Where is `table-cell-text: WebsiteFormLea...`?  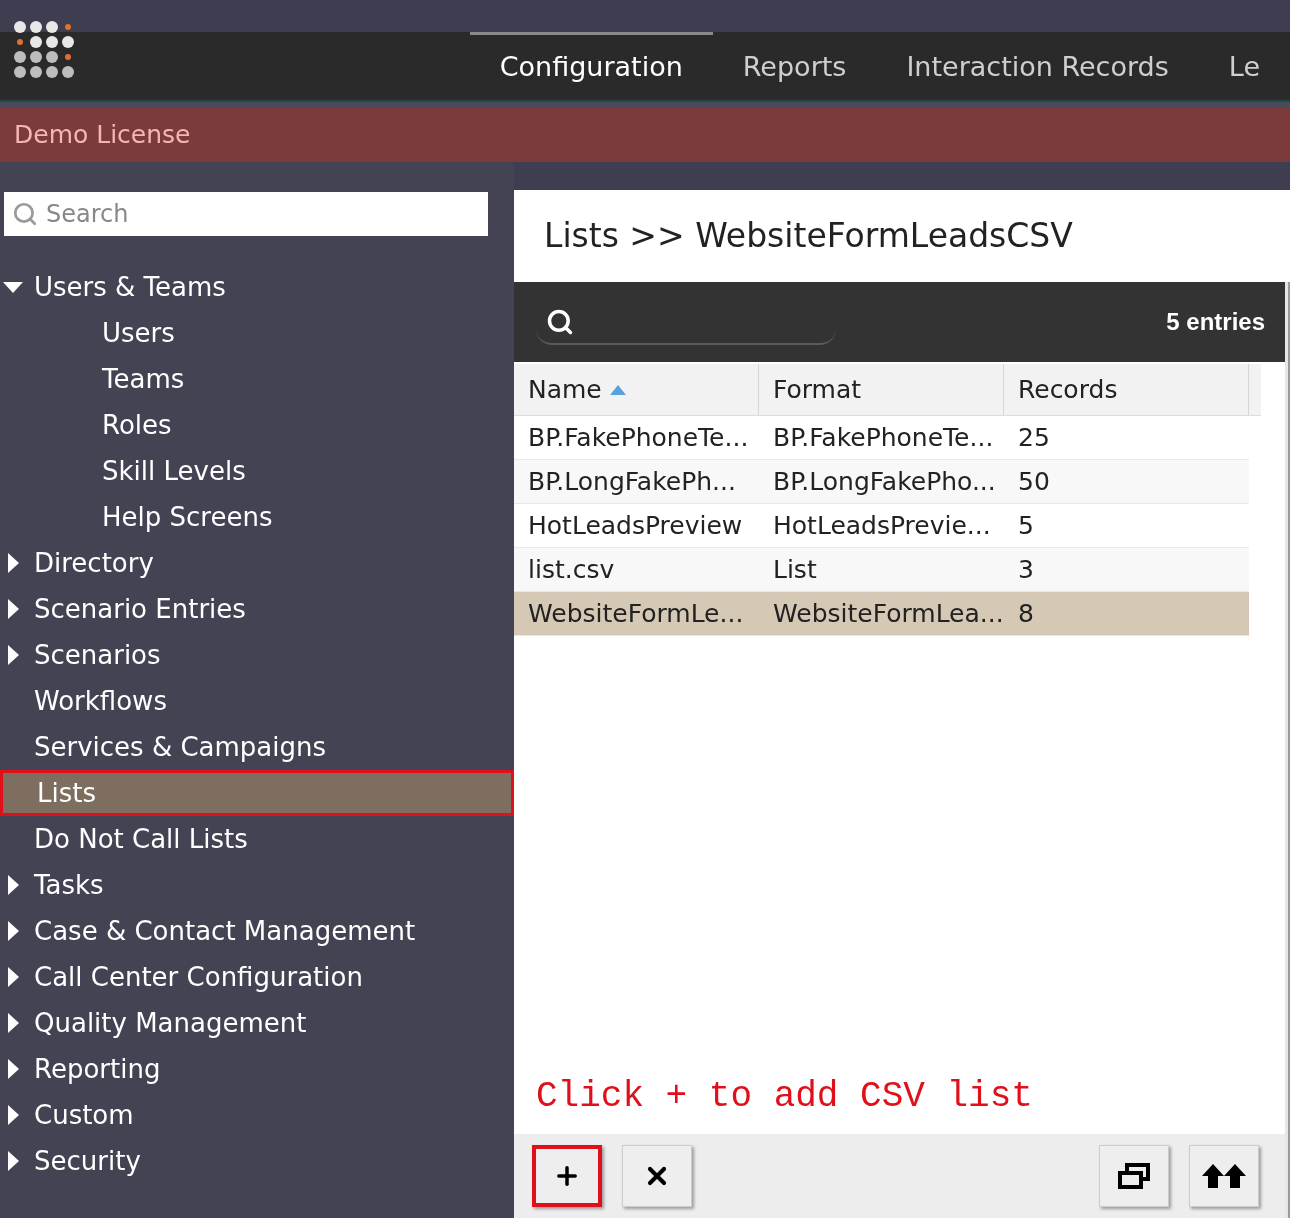 table-cell-text: WebsiteFormLea... is located at coordinates (888, 613).